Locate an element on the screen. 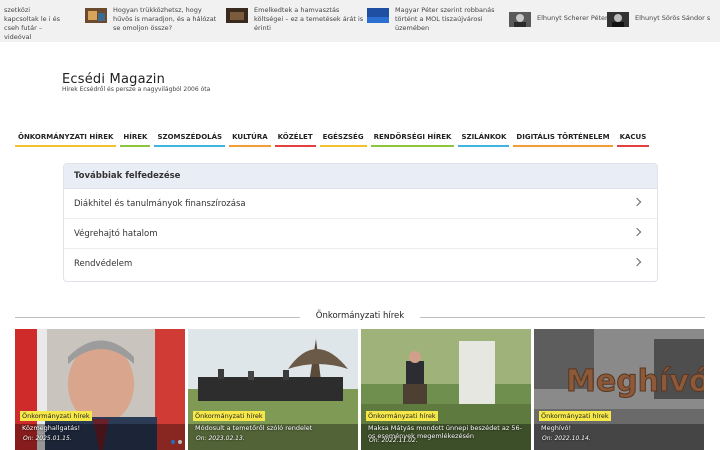 This screenshot has width=720, height=450. news-card-title: Közmeghallgatás! is located at coordinates (51, 428).